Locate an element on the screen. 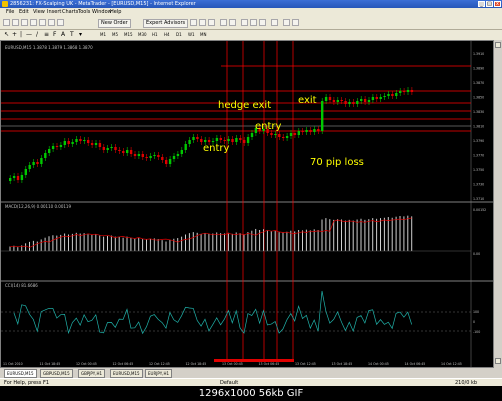 This screenshot has width=502, height=401. timeframe-m5: M5 is located at coordinates (115, 34).